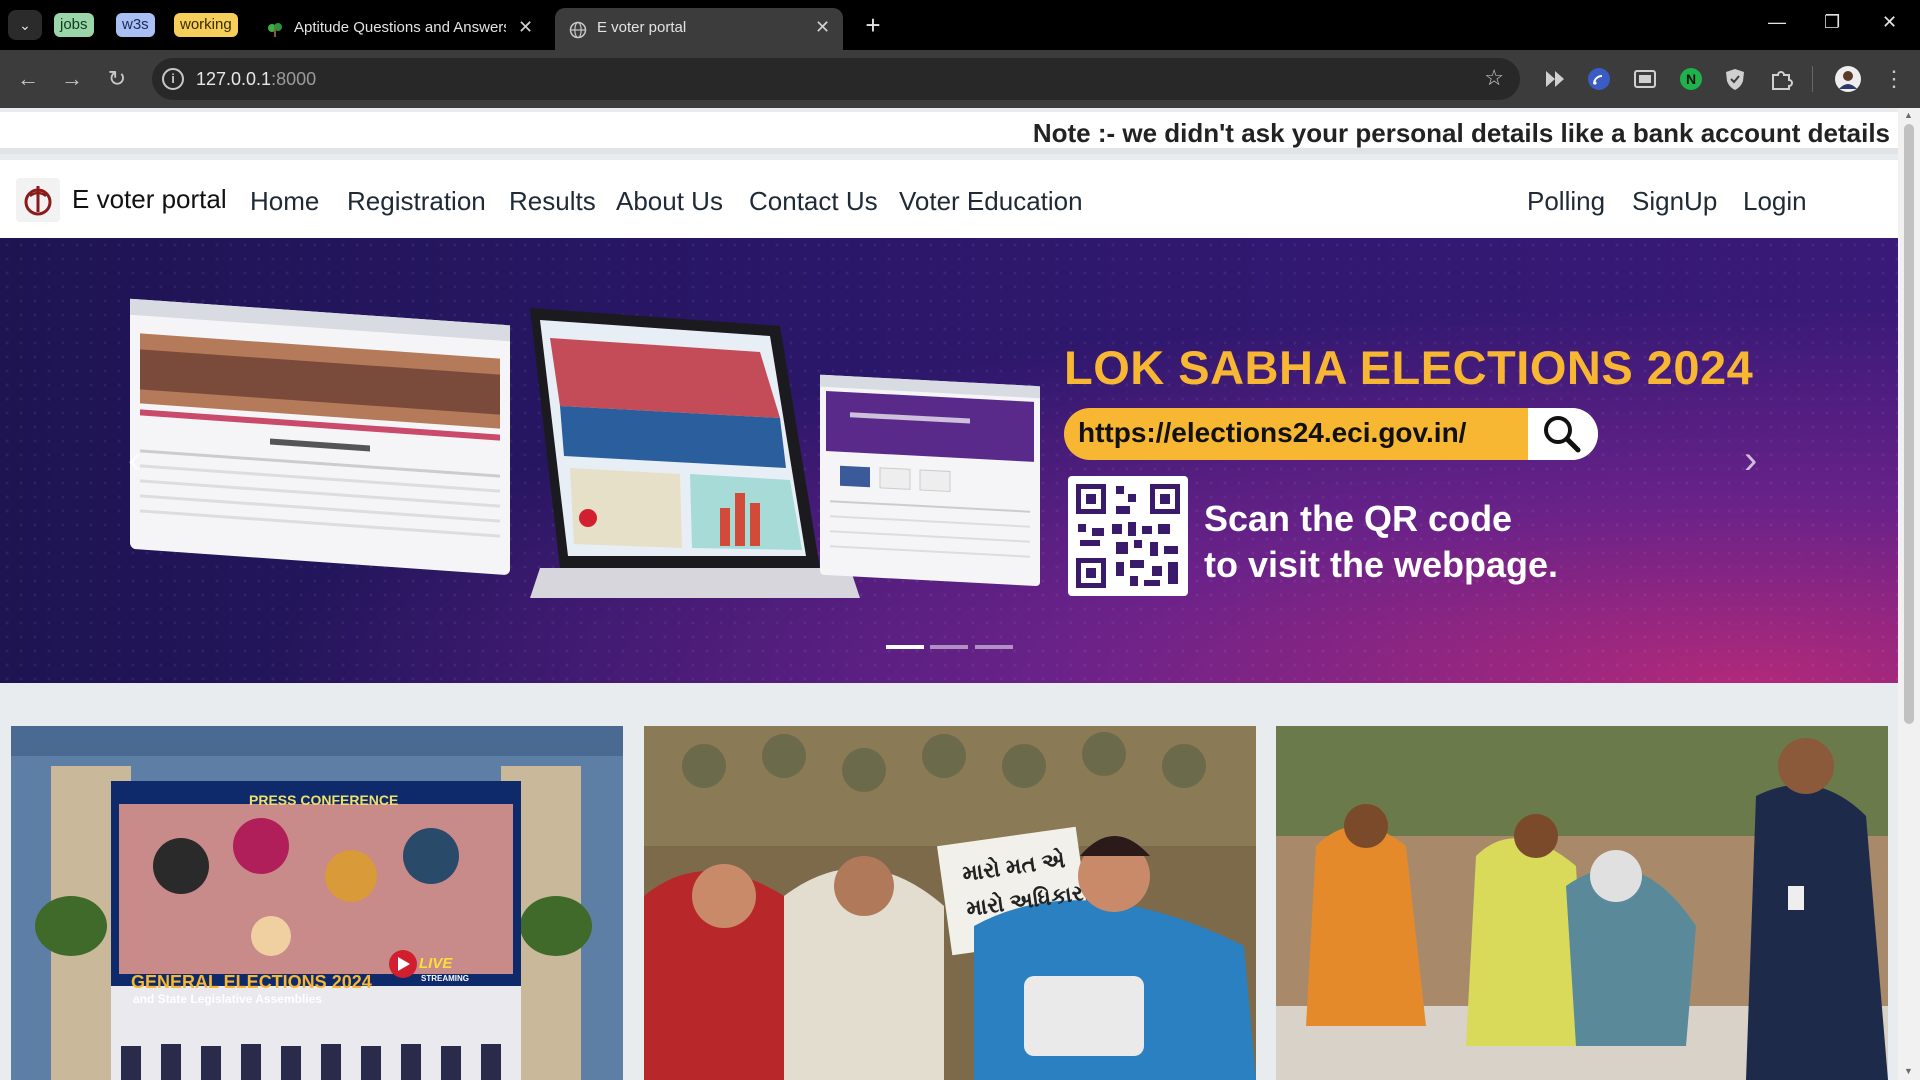 This screenshot has height=1080, width=1920. Describe the element at coordinates (256, 79) in the screenshot. I see `address-url: 127.0.0.1:8000` at that location.